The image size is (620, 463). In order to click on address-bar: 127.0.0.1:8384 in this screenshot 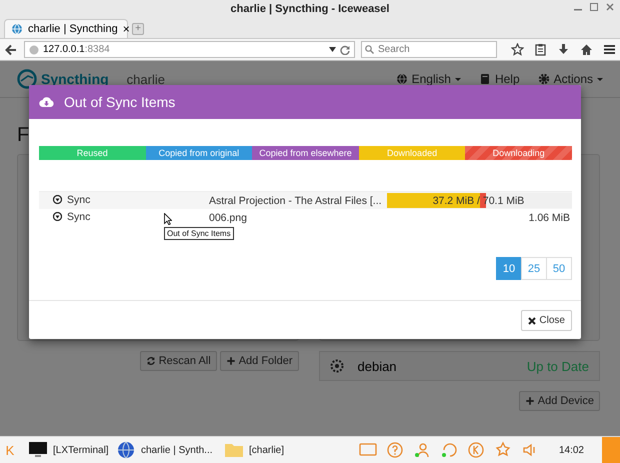, I will do `click(189, 49)`.